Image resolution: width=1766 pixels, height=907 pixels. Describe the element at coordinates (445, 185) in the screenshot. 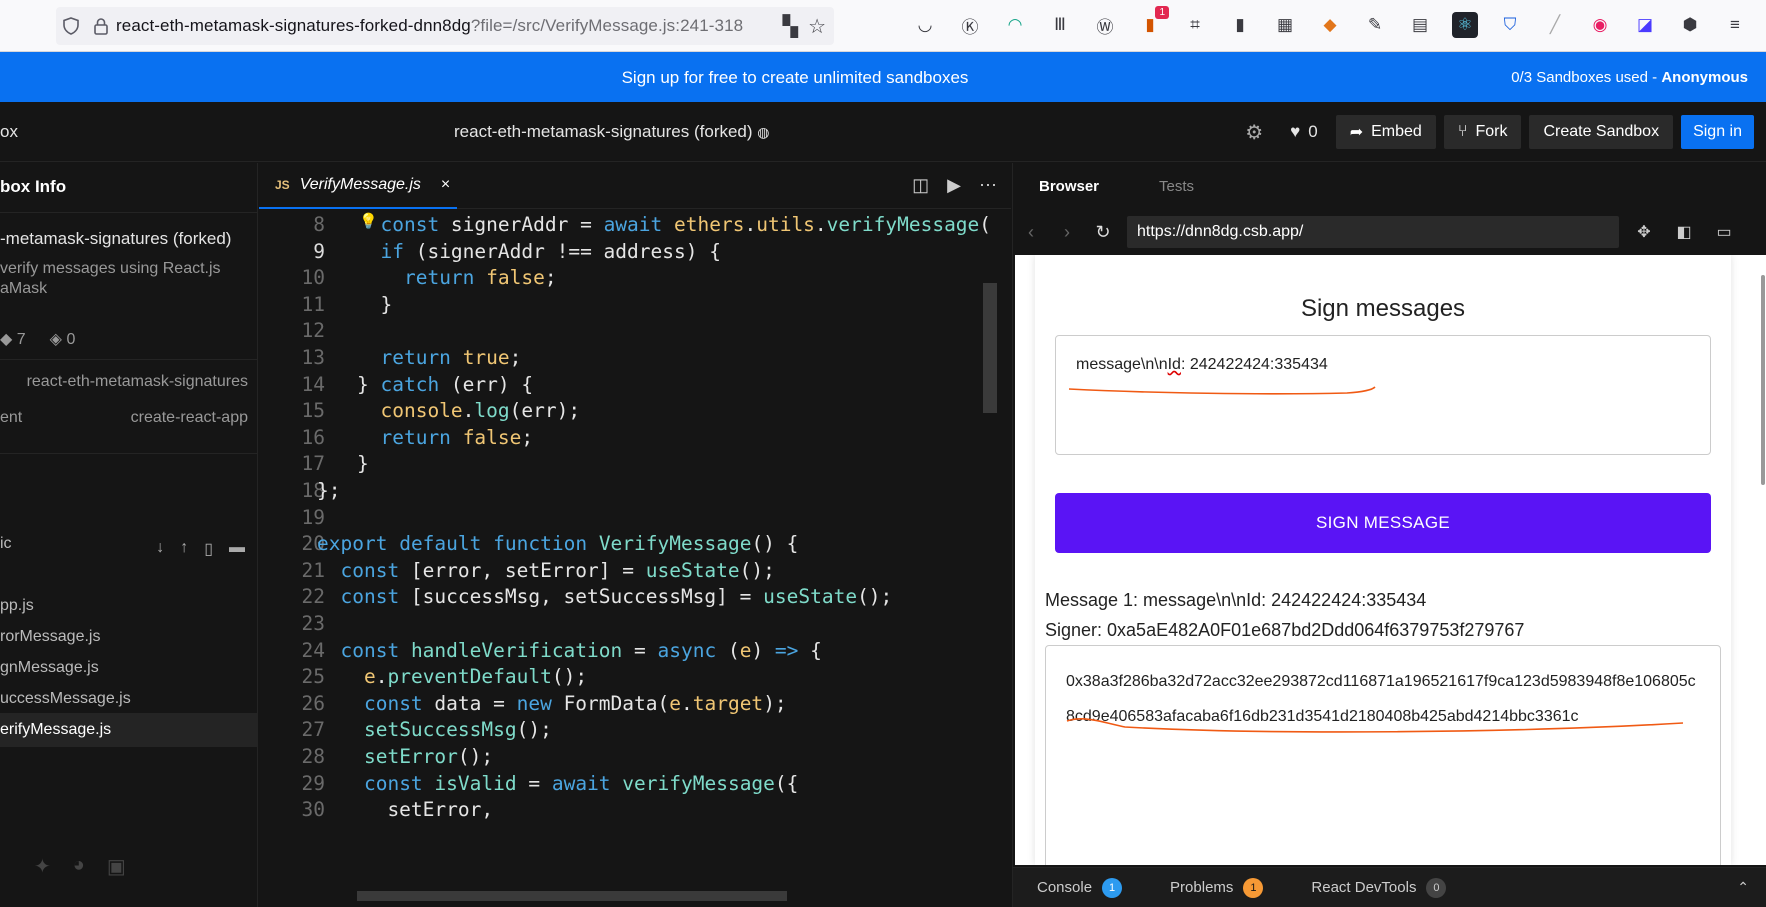

I see `close-icon: ×` at that location.